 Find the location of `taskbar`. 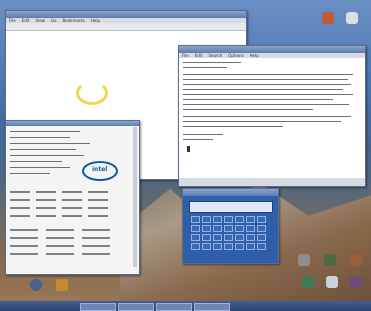

taskbar is located at coordinates (185, 295).